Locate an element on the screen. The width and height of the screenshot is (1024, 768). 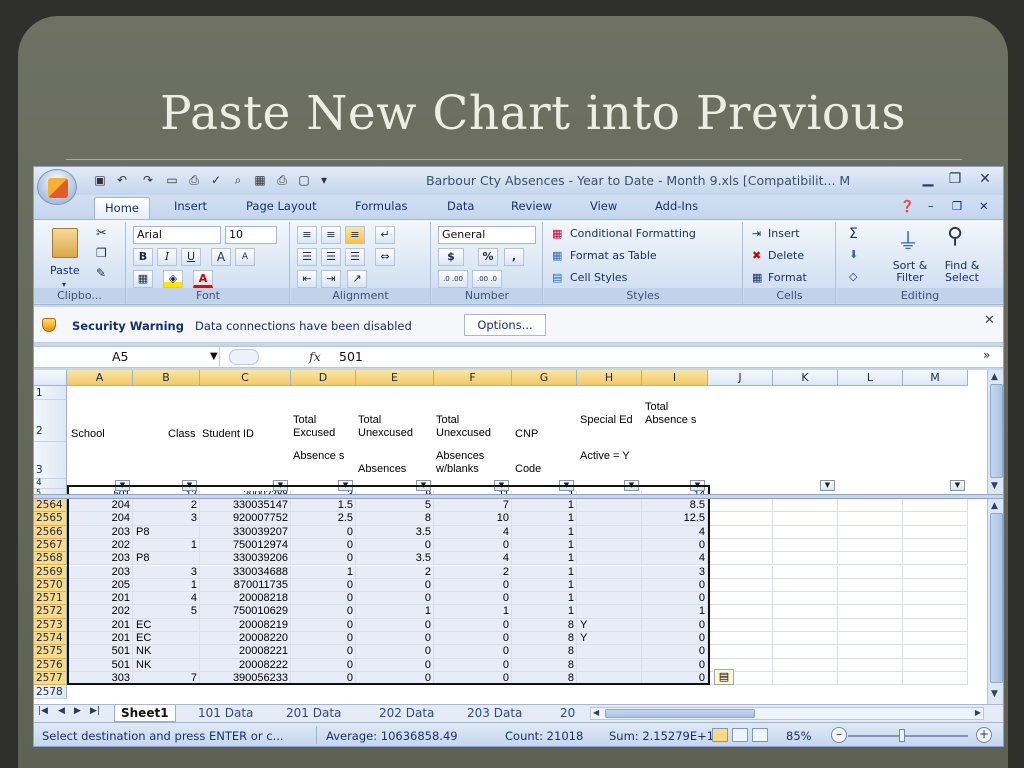
open-folder-icon: ▭ is located at coordinates (172, 180).